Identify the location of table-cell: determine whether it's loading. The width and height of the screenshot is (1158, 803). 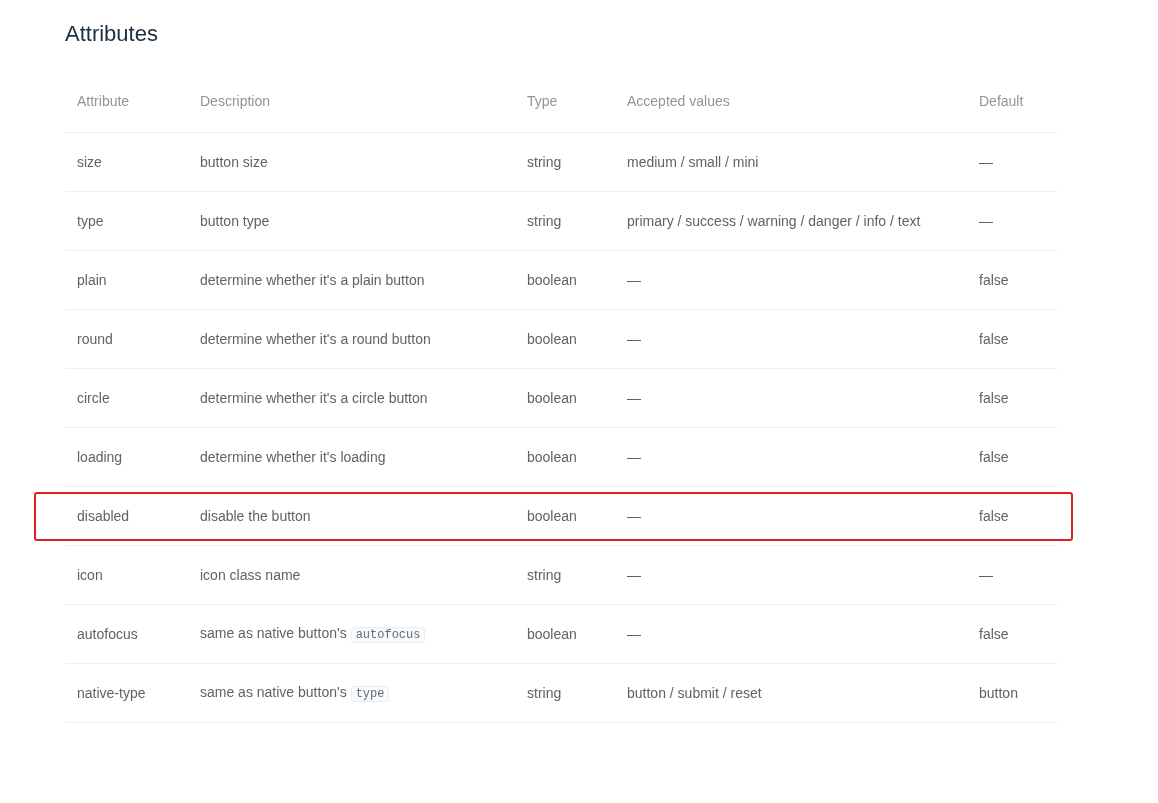
(351, 456).